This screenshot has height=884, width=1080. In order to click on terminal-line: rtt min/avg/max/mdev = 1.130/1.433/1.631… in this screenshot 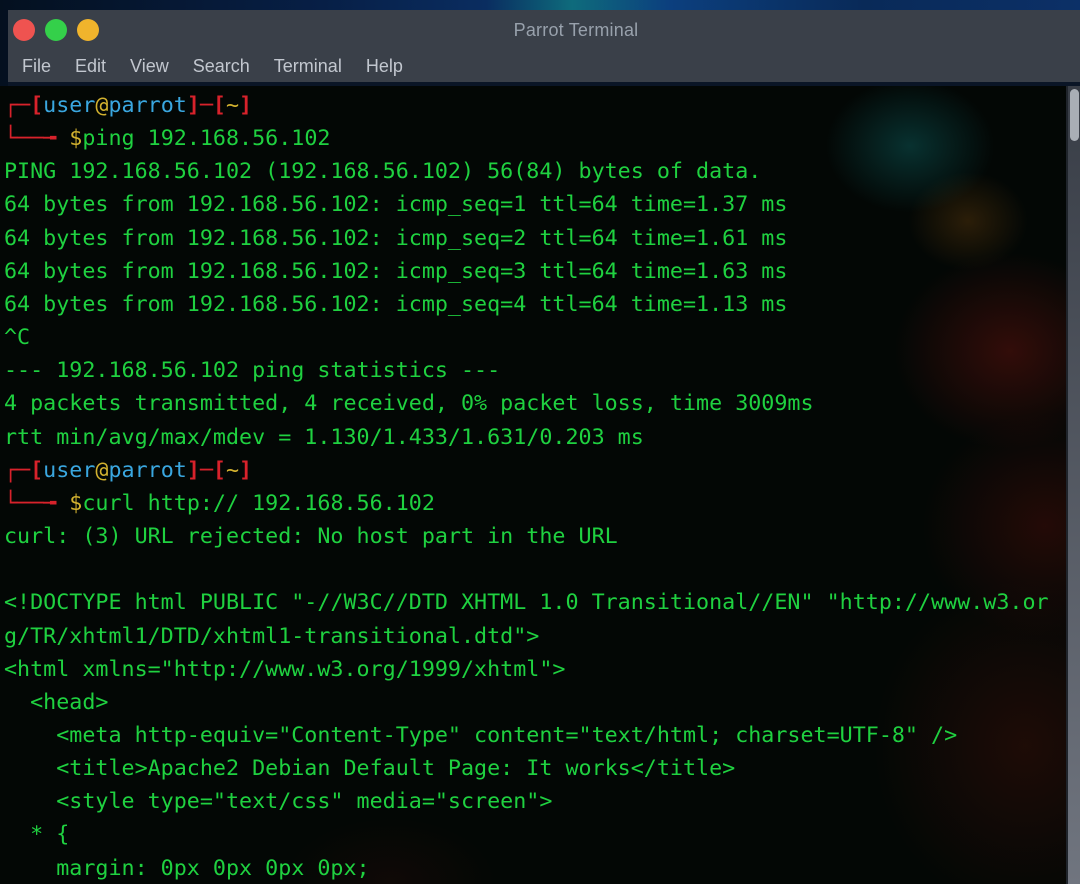, I will do `click(324, 437)`.